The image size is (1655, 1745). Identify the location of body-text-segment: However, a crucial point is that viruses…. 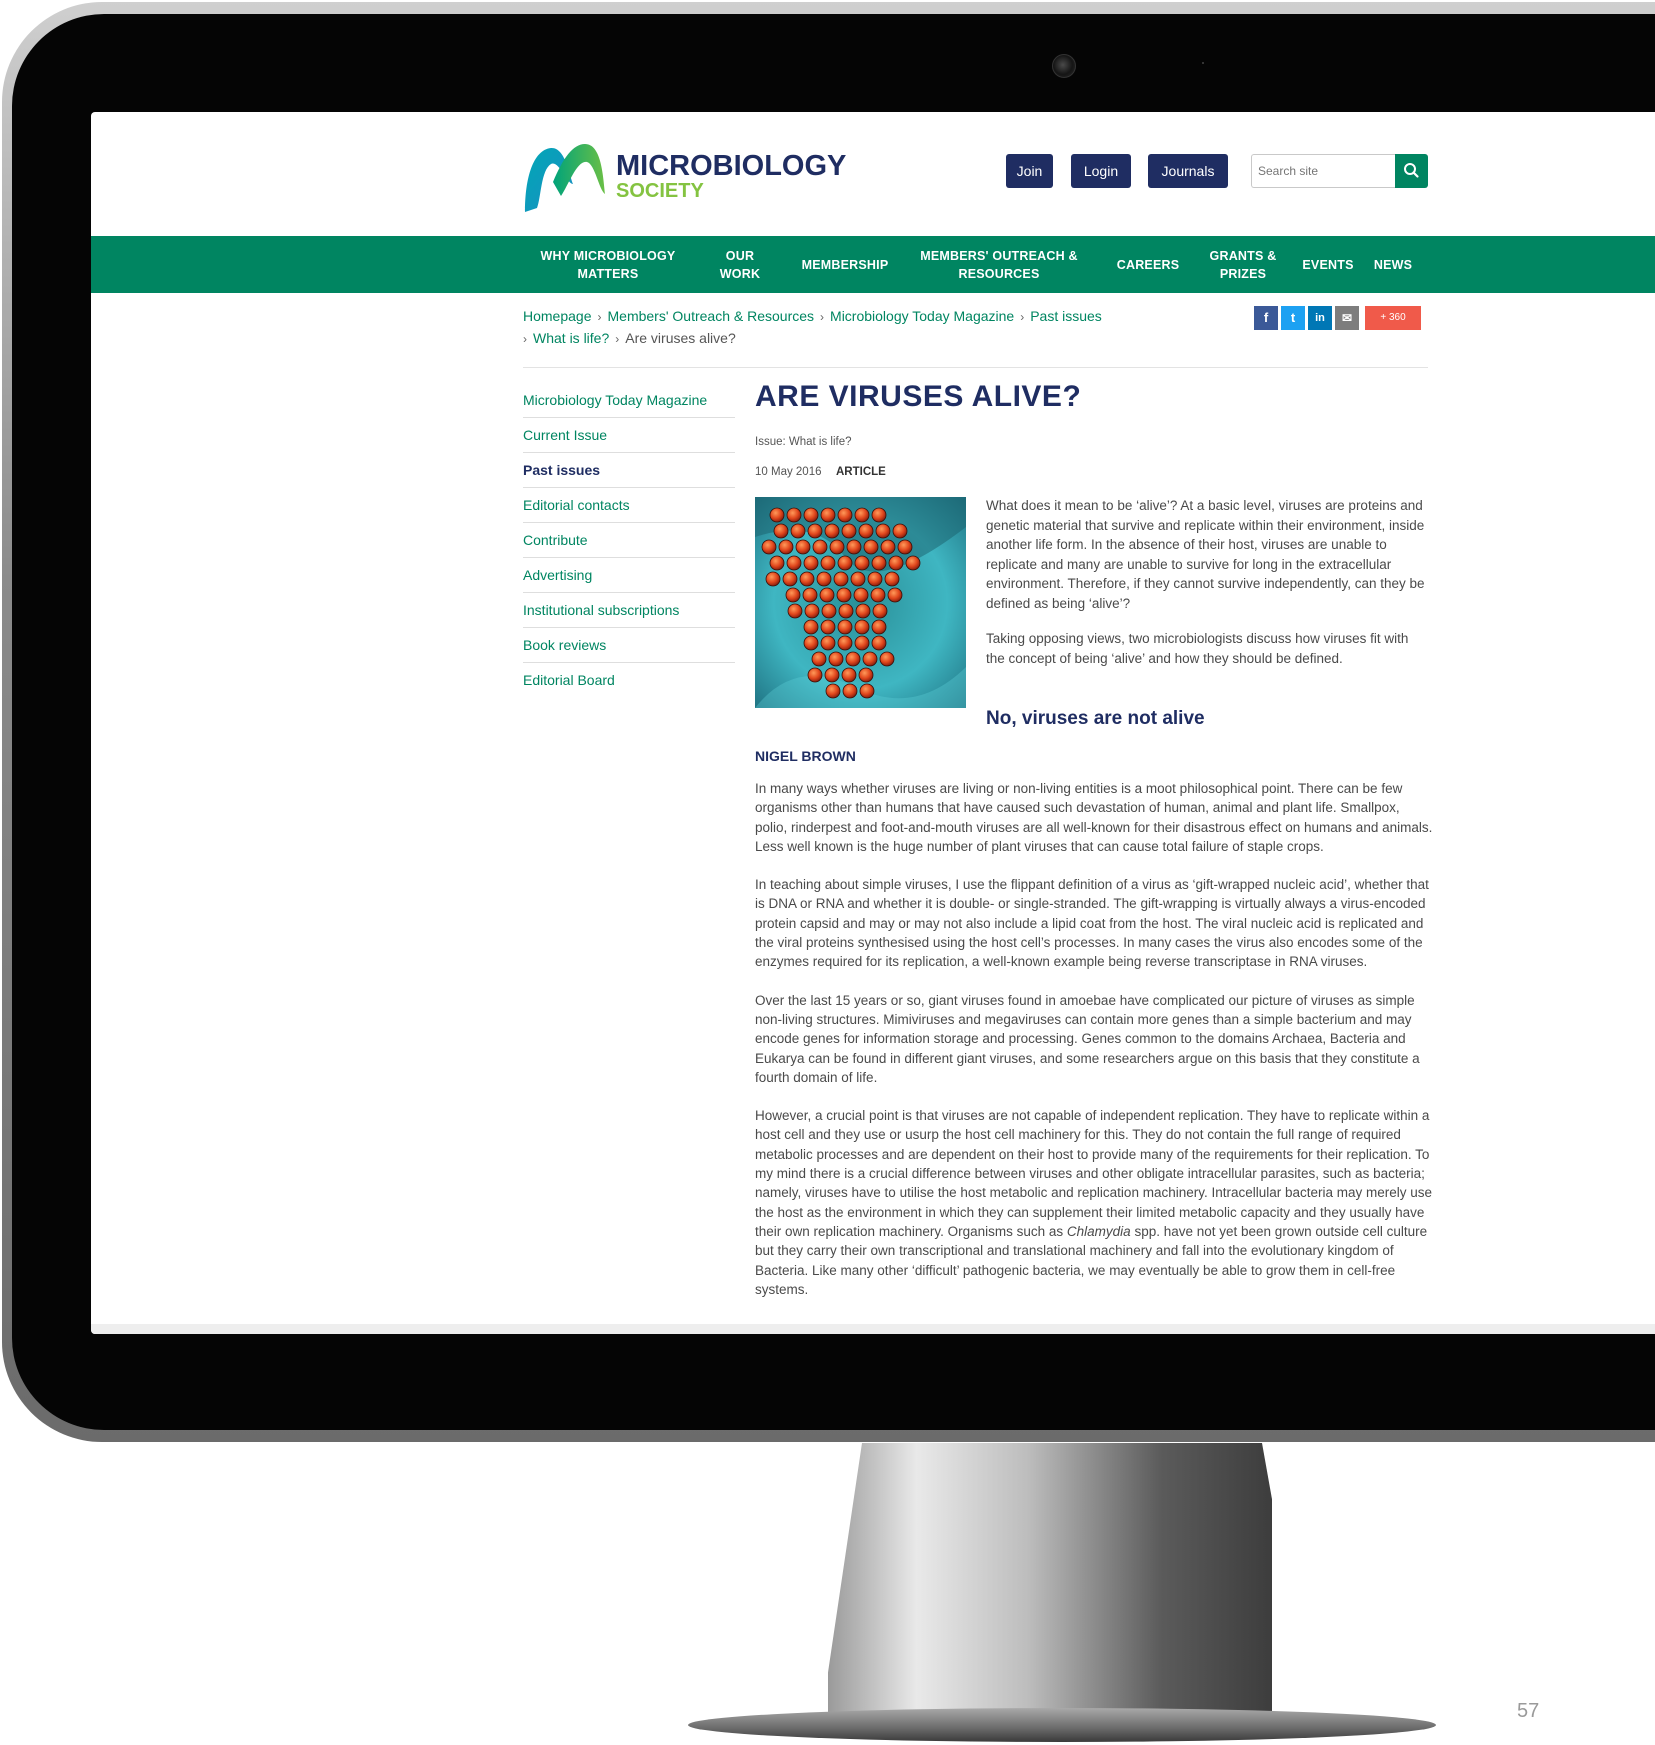
(1094, 1173).